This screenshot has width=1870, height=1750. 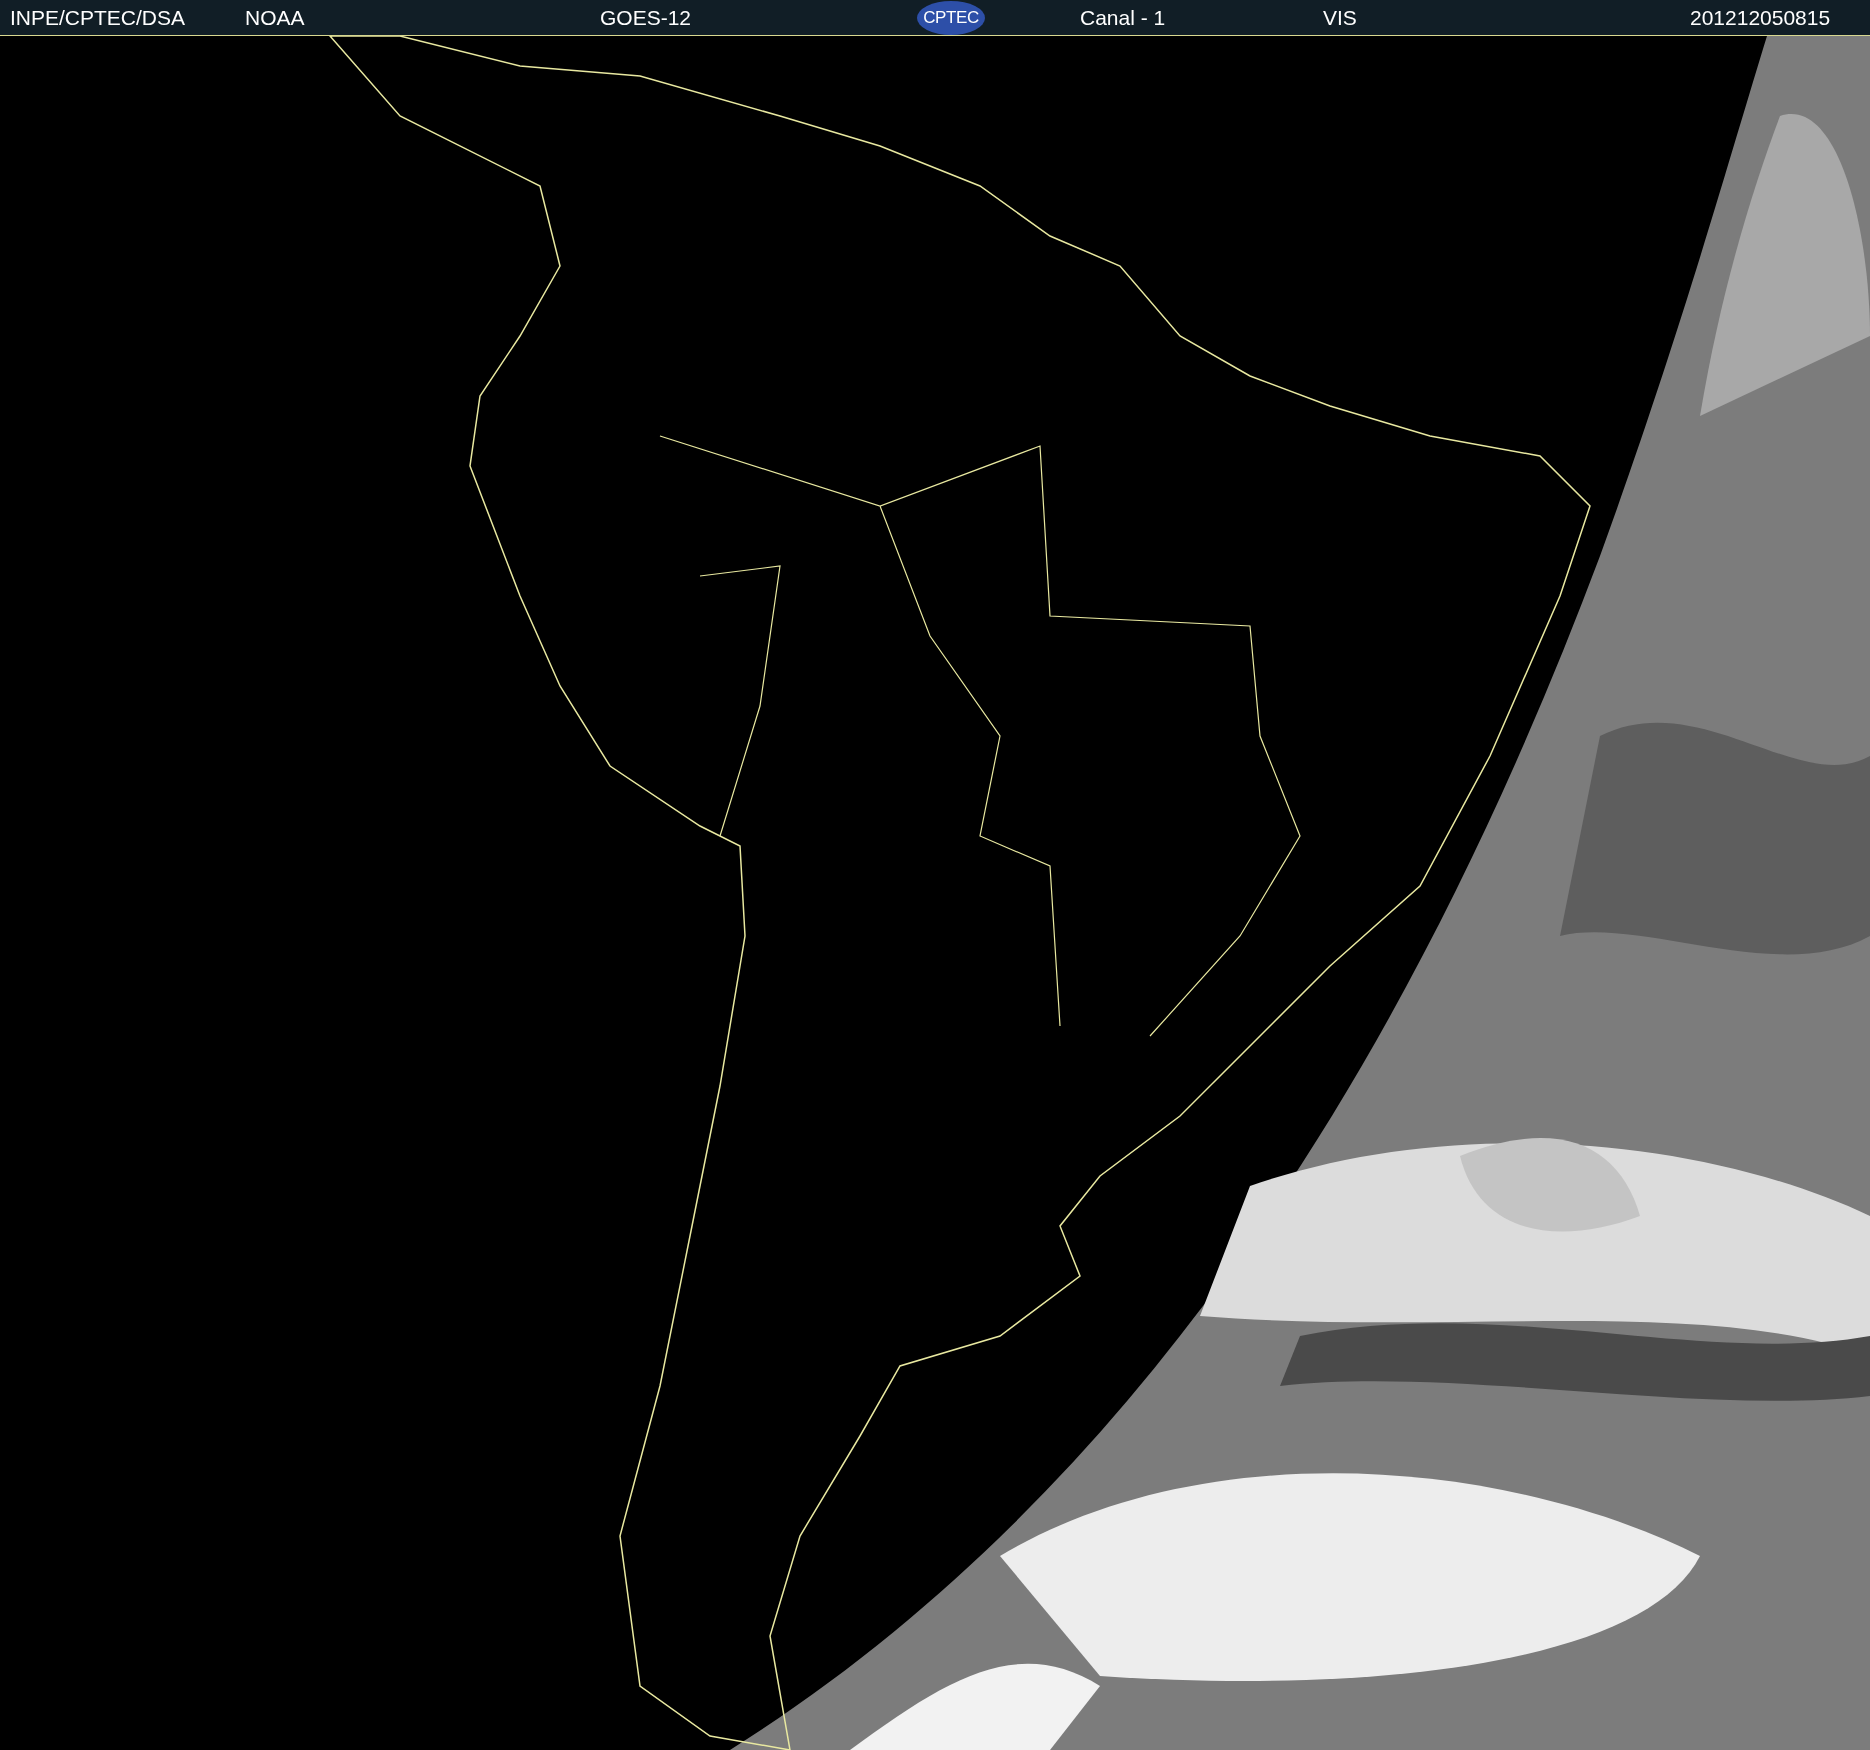 What do you see at coordinates (98, 17) in the screenshot?
I see `source-label: INPE/CPTEC/DSA` at bounding box center [98, 17].